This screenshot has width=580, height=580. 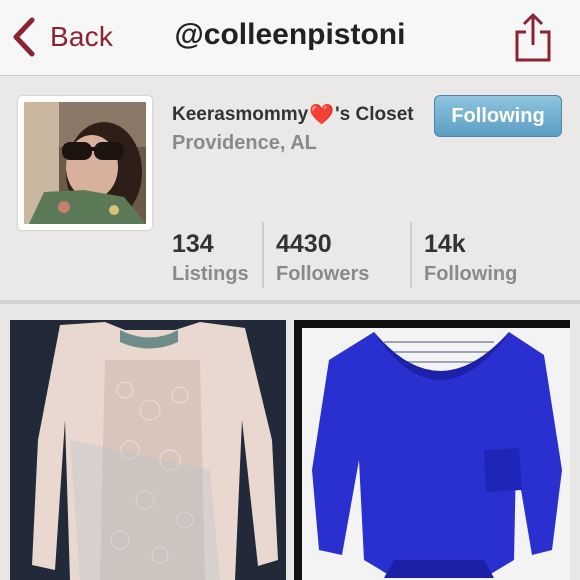 I want to click on stat-value: 4430, so click(x=304, y=244).